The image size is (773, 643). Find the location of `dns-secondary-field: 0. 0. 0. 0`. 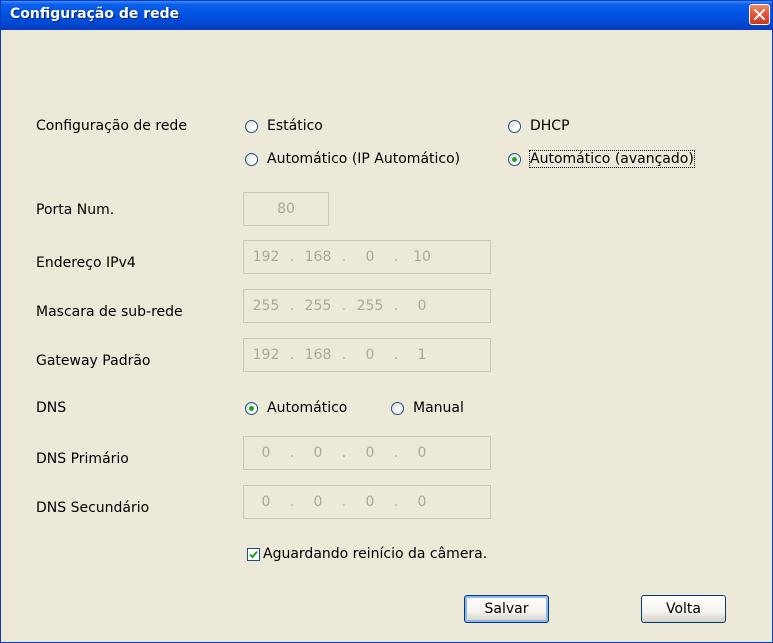

dns-secondary-field: 0. 0. 0. 0 is located at coordinates (367, 502).